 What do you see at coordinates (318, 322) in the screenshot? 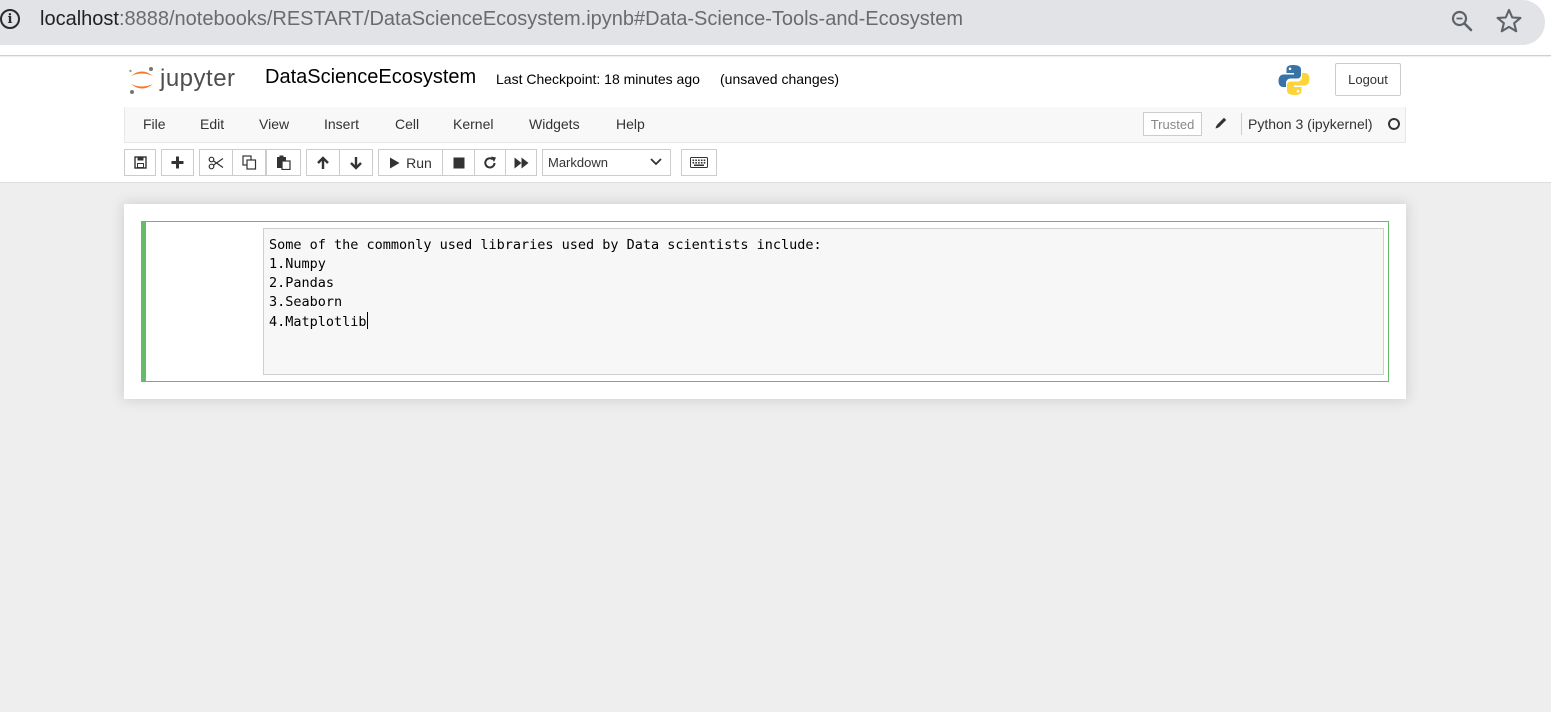
I see `editor-line-text: 4.Matplotlib` at bounding box center [318, 322].